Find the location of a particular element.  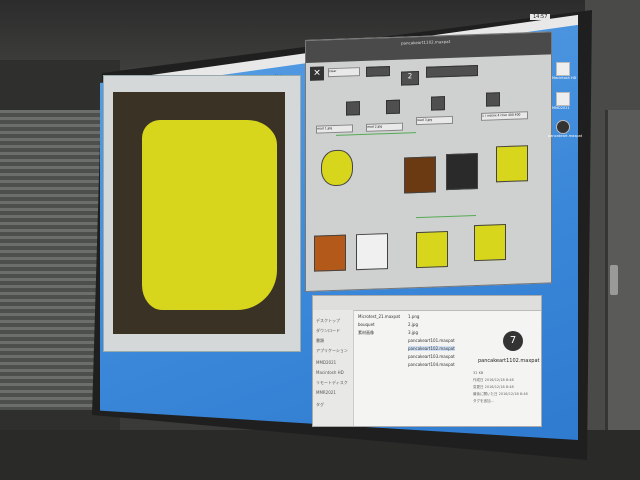

list-item: Microtest_21.maxpat is located at coordinates (379, 316).